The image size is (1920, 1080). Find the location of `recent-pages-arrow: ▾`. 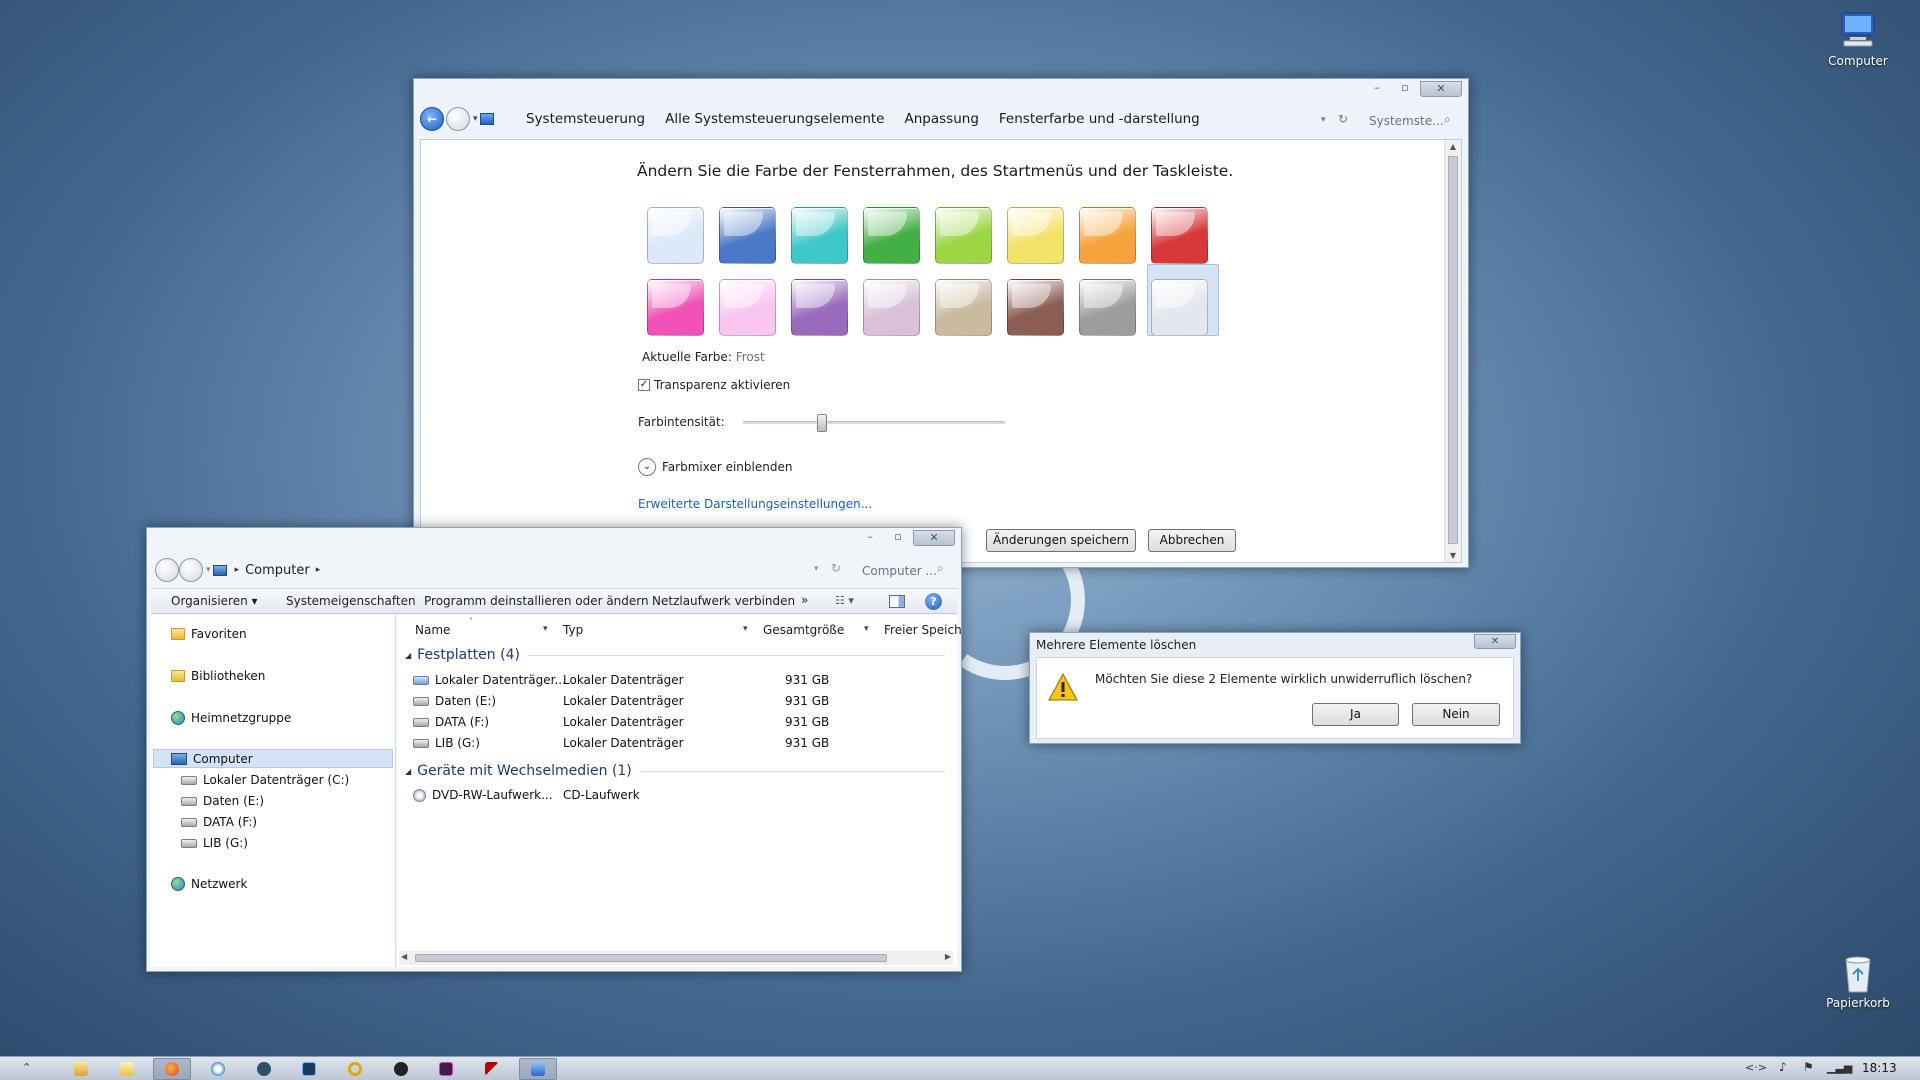

recent-pages-arrow: ▾ is located at coordinates (208, 570).